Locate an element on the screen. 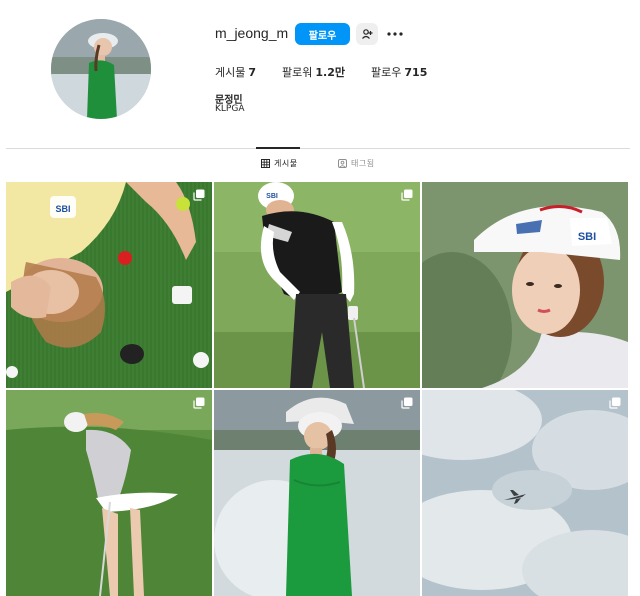 This screenshot has width=640, height=596. grid-icon is located at coordinates (265, 163).